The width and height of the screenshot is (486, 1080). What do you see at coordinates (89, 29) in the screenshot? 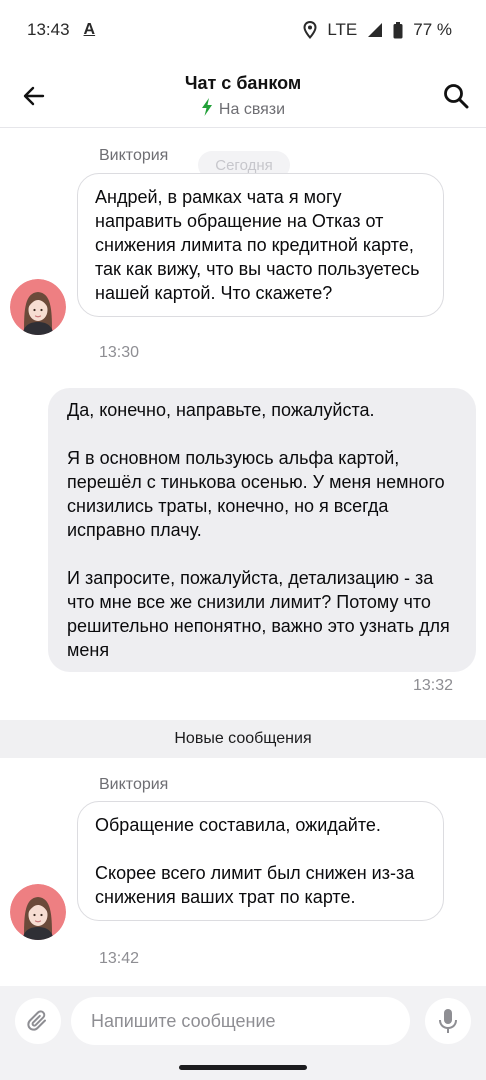
I see `app-indicator-icon: A` at bounding box center [89, 29].